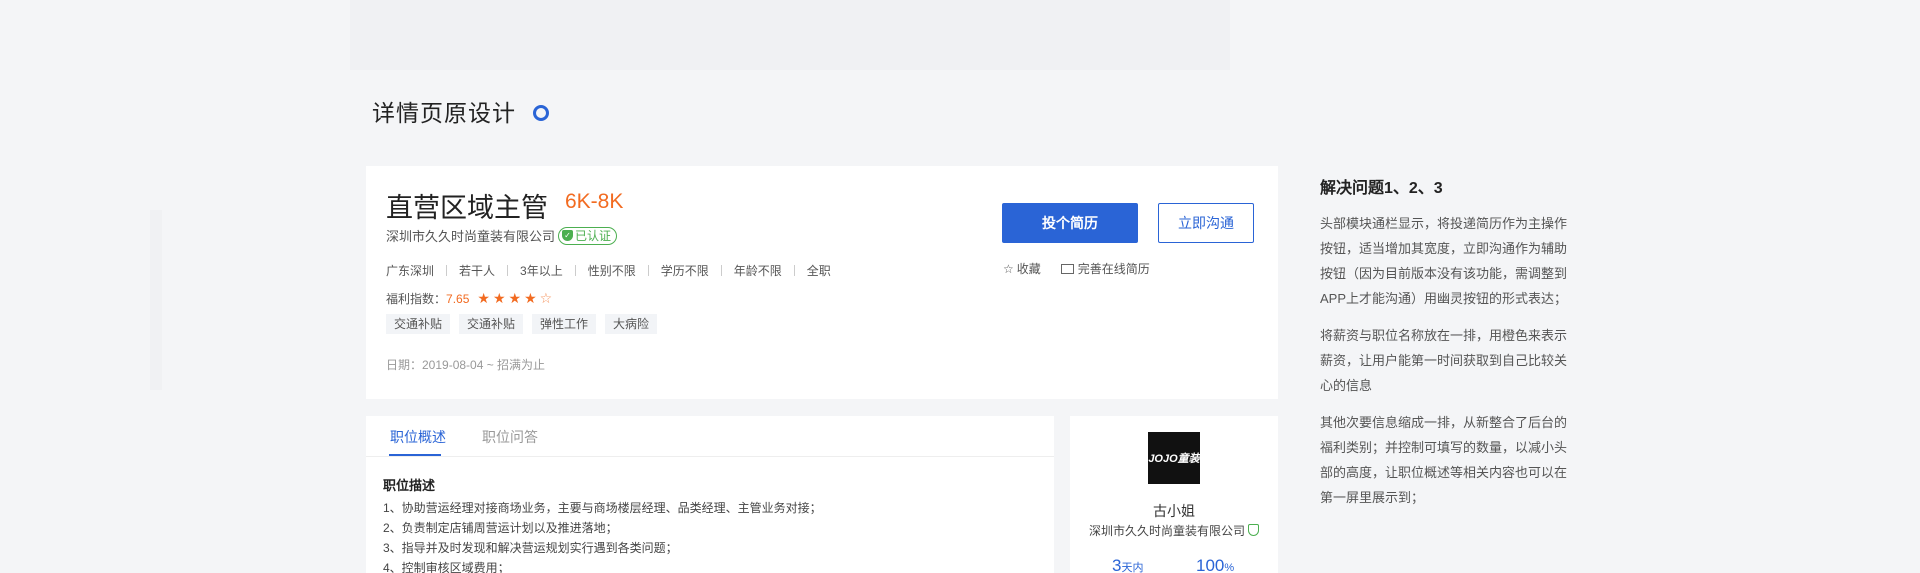 The height and width of the screenshot is (573, 1920). What do you see at coordinates (458, 298) in the screenshot?
I see `welfare-score: 7.65` at bounding box center [458, 298].